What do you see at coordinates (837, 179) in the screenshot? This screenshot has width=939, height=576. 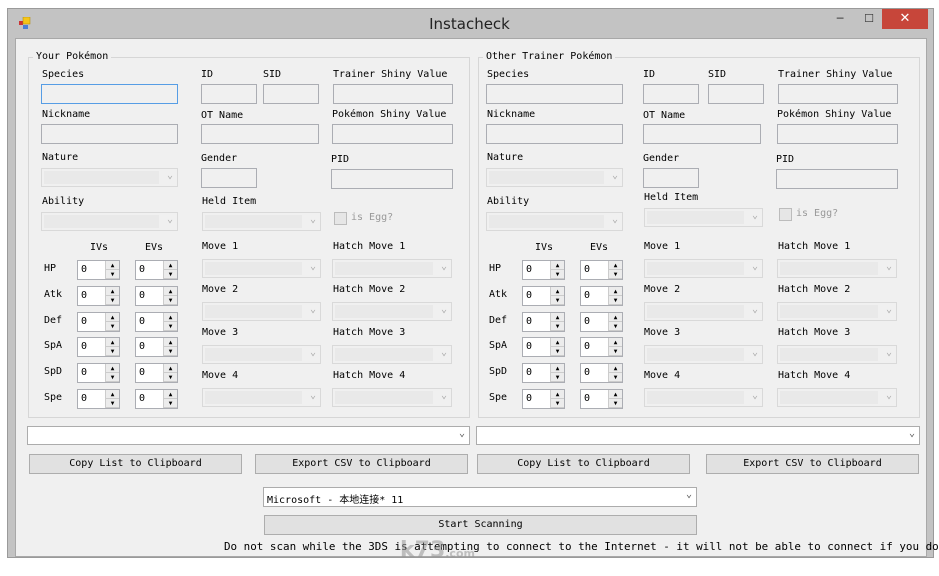 I see `other-pid-input` at bounding box center [837, 179].